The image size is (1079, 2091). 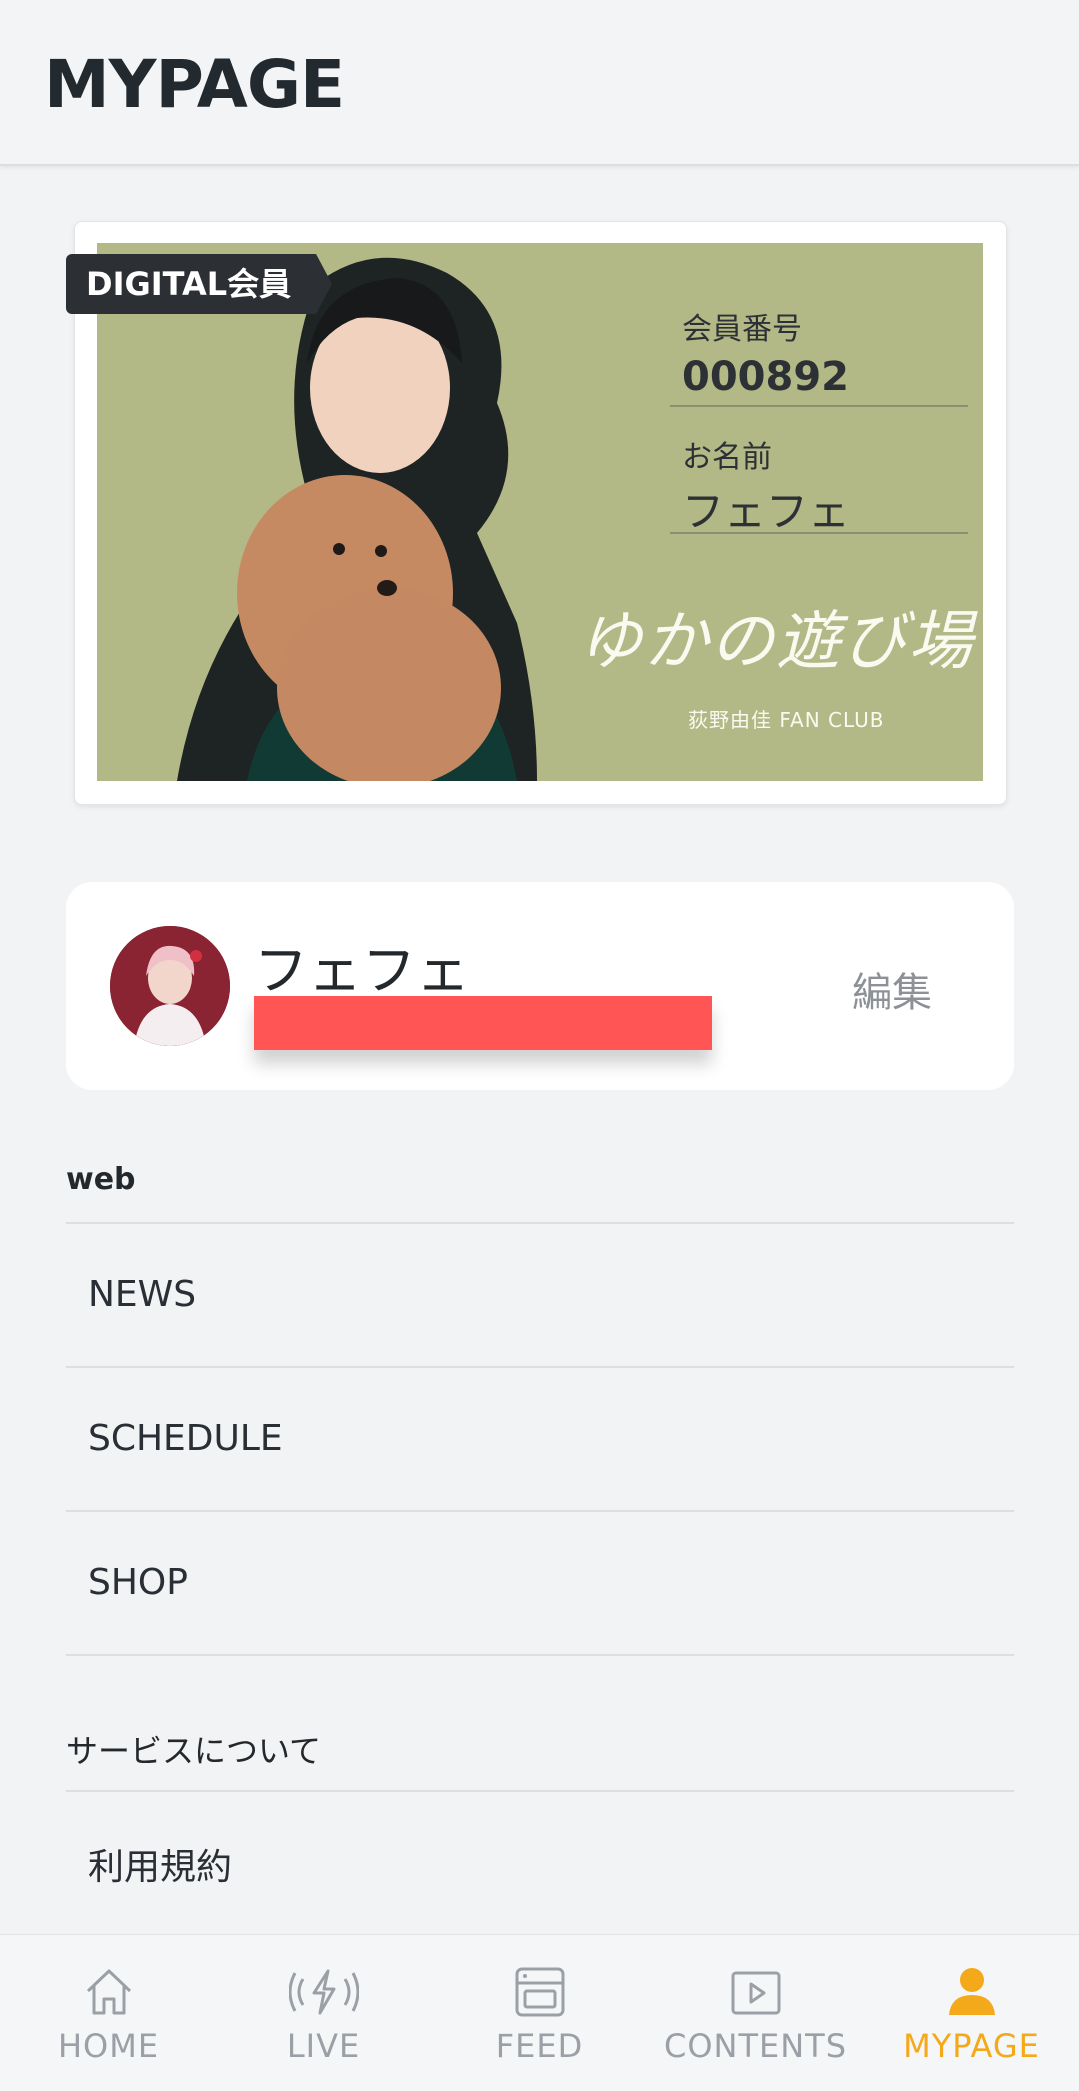 I want to click on member-number-label: 会員番号, so click(x=742, y=329).